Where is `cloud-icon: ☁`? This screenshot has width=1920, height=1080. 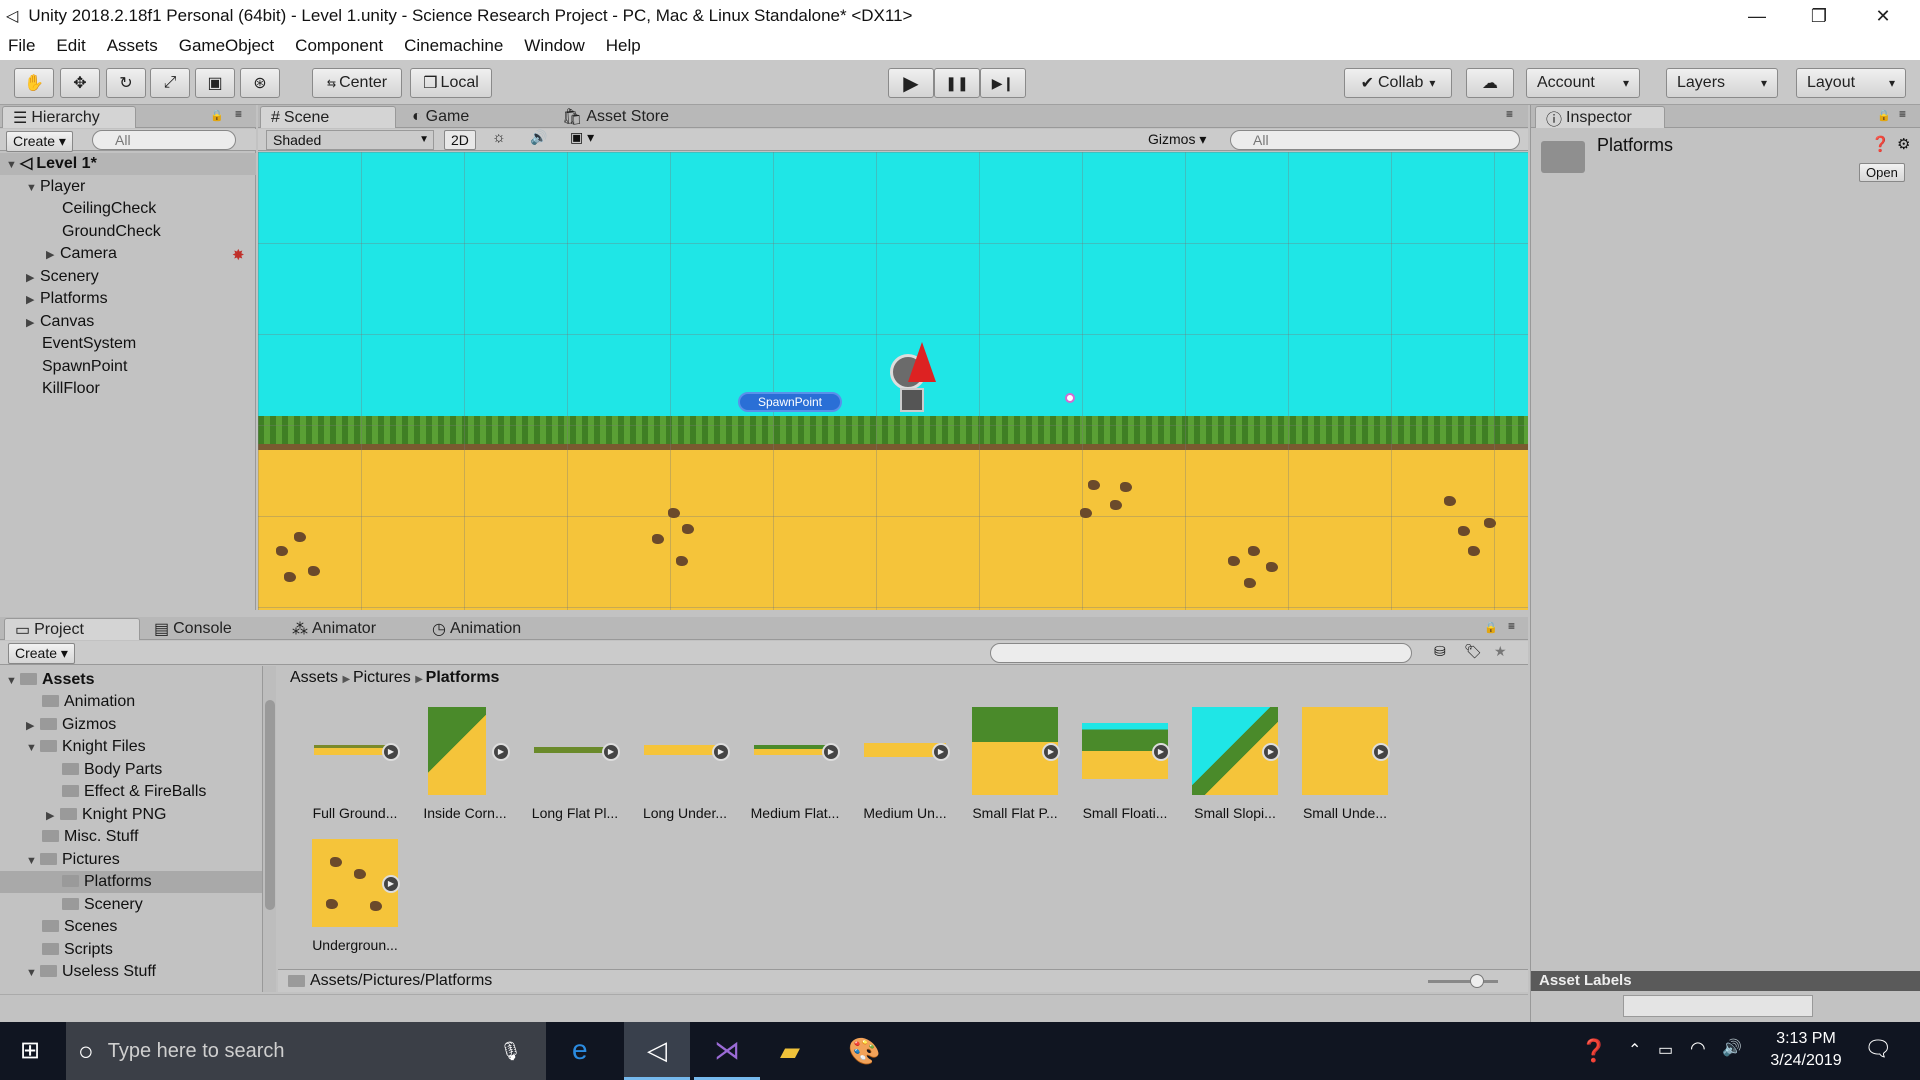 cloud-icon: ☁ is located at coordinates (1490, 83).